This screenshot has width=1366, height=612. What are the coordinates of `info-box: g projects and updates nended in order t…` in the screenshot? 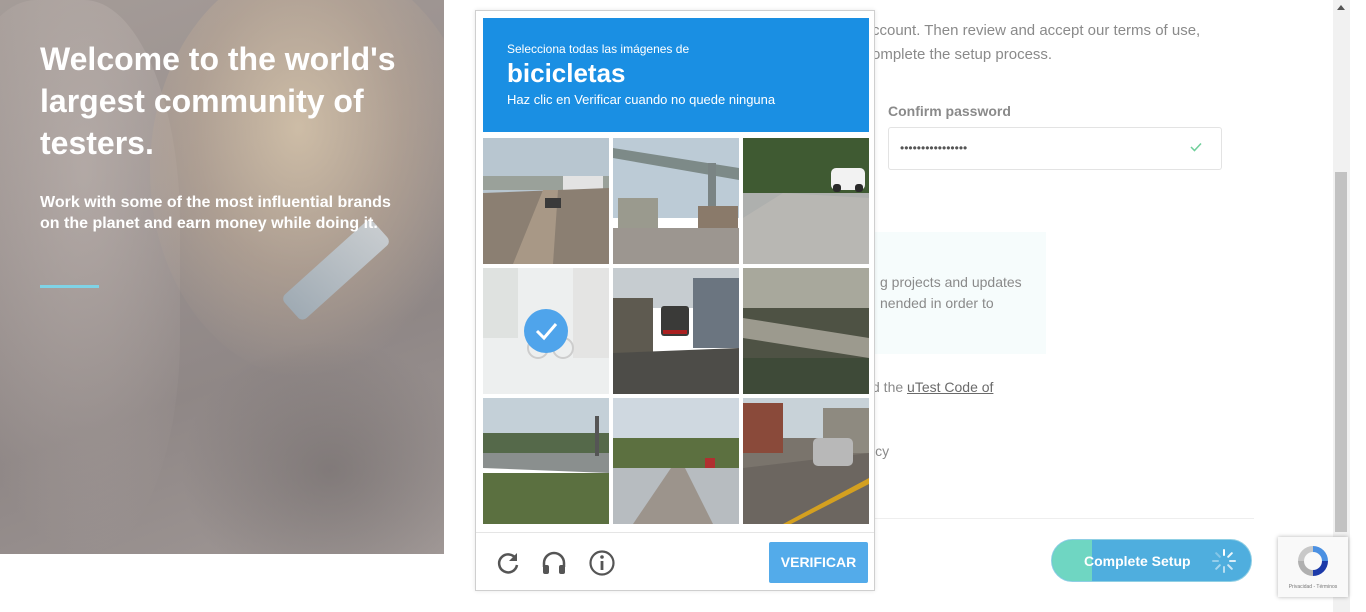 It's located at (954, 293).